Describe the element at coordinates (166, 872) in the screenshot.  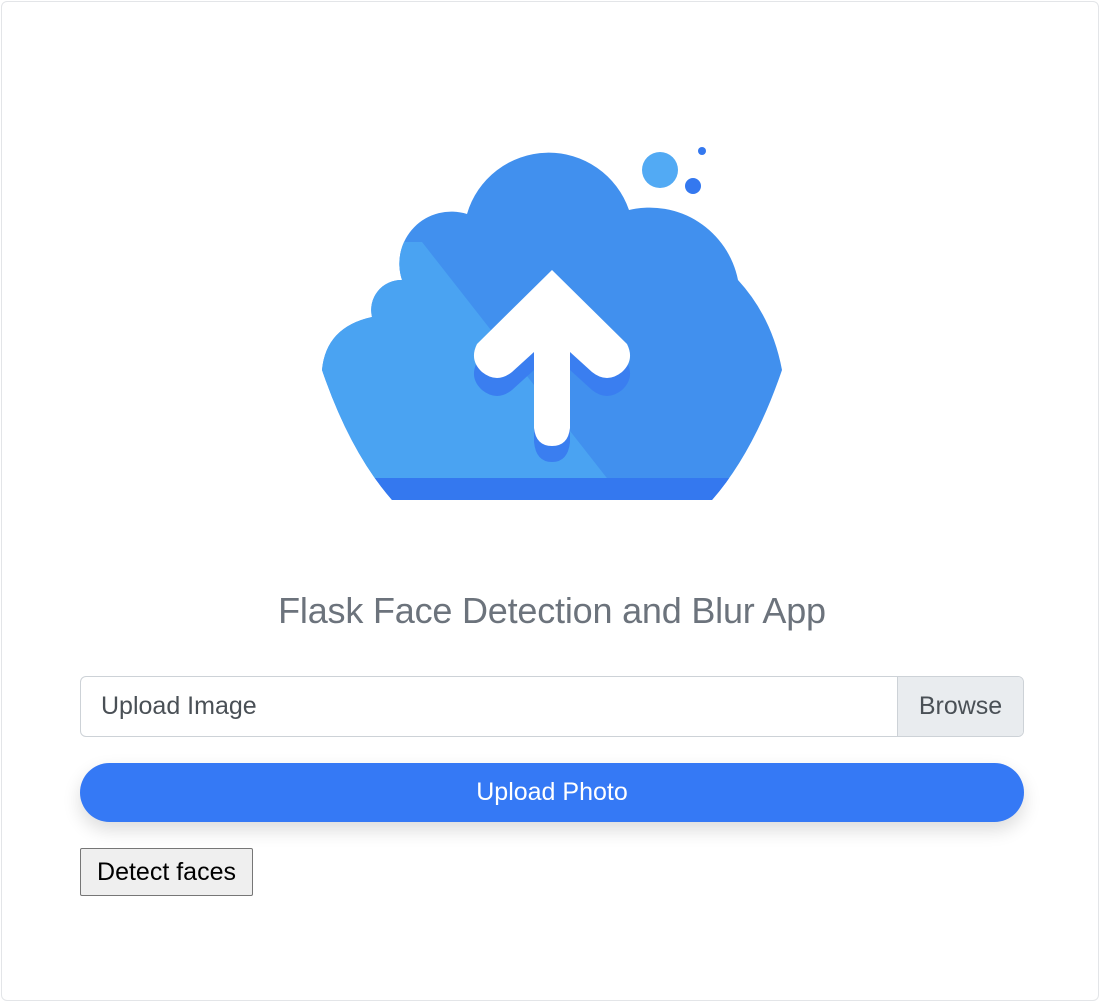
I see `detect-faces-button: Detect faces` at that location.